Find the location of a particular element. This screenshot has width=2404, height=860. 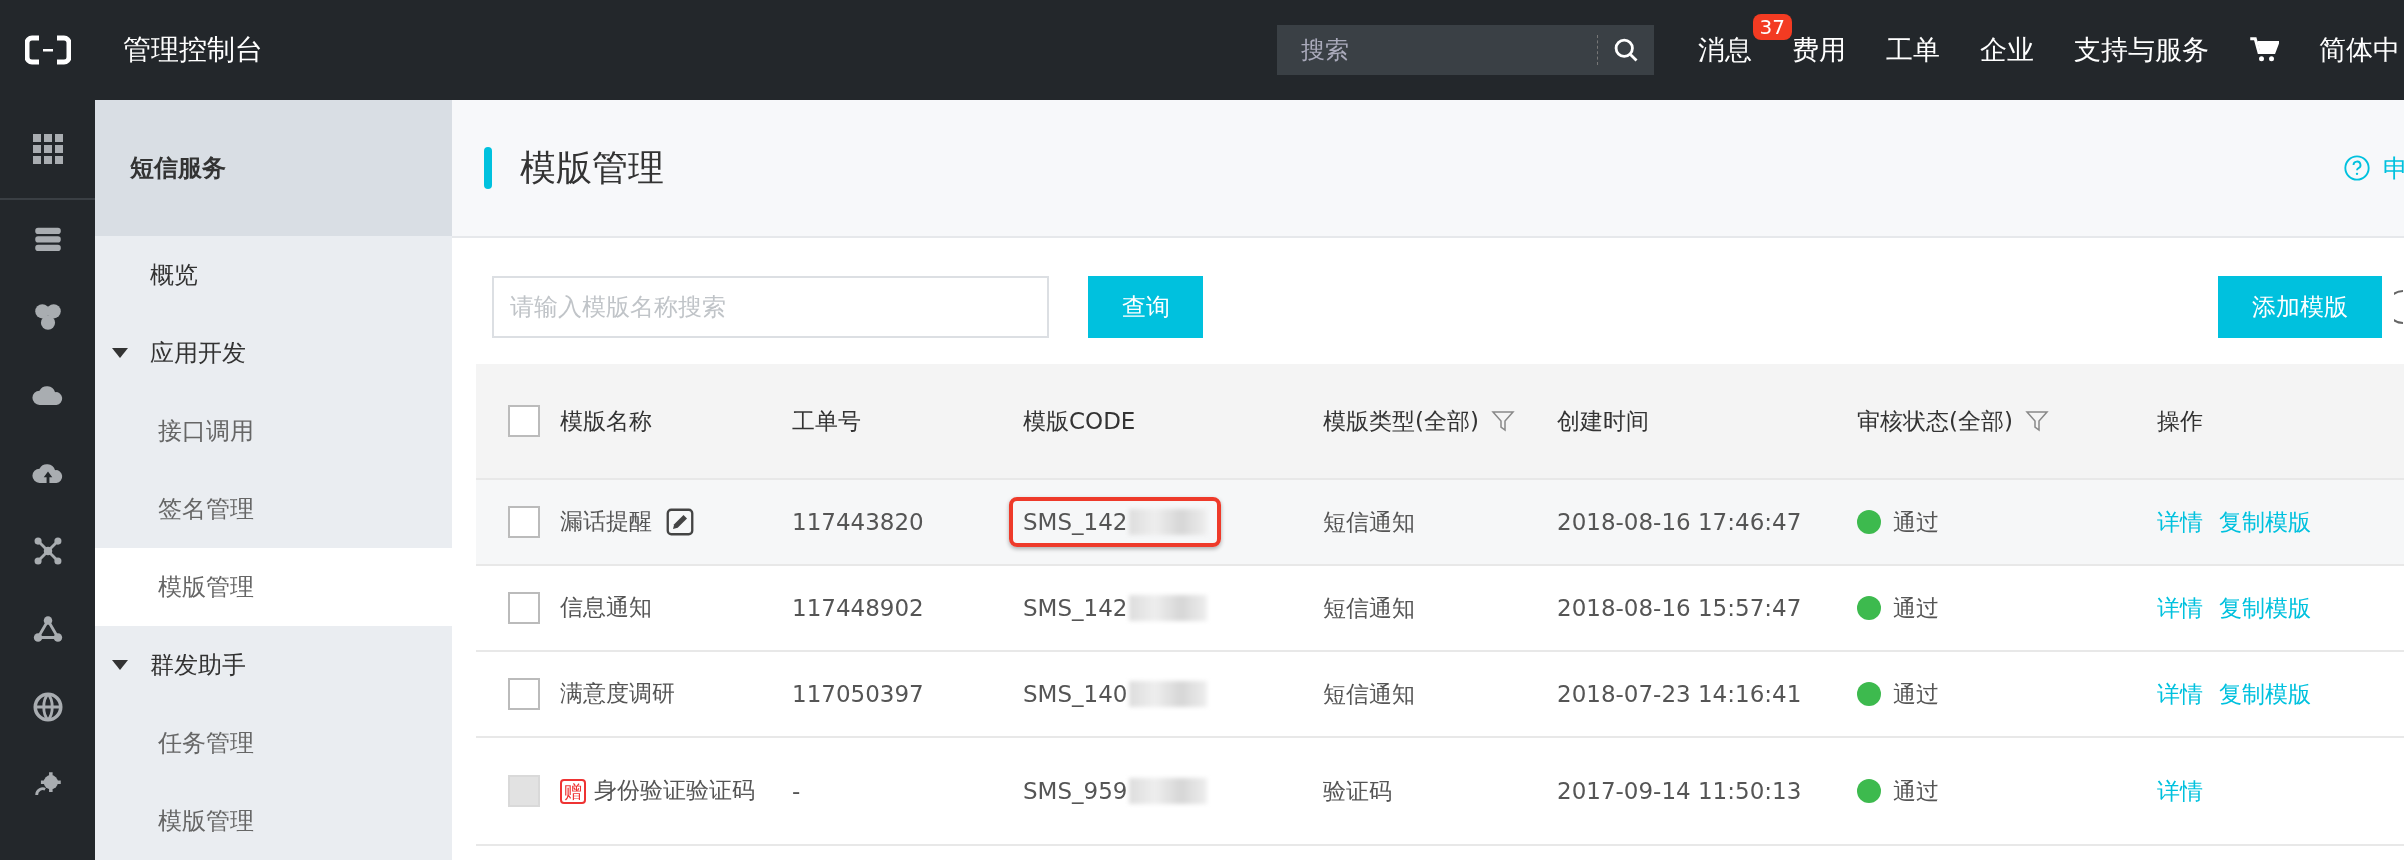

select-all-checkbox is located at coordinates (524, 421).